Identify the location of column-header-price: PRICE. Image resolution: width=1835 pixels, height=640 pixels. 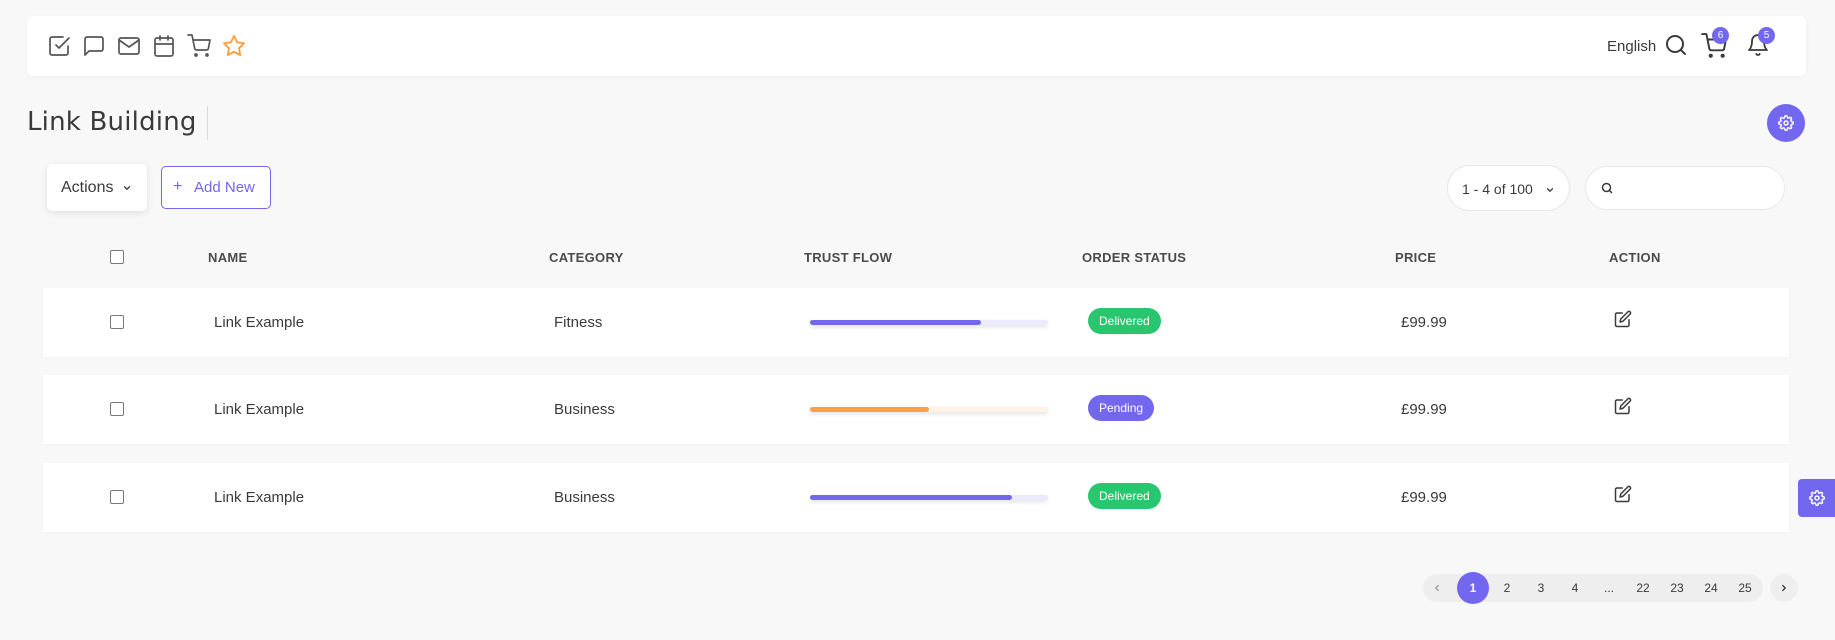
(1415, 257).